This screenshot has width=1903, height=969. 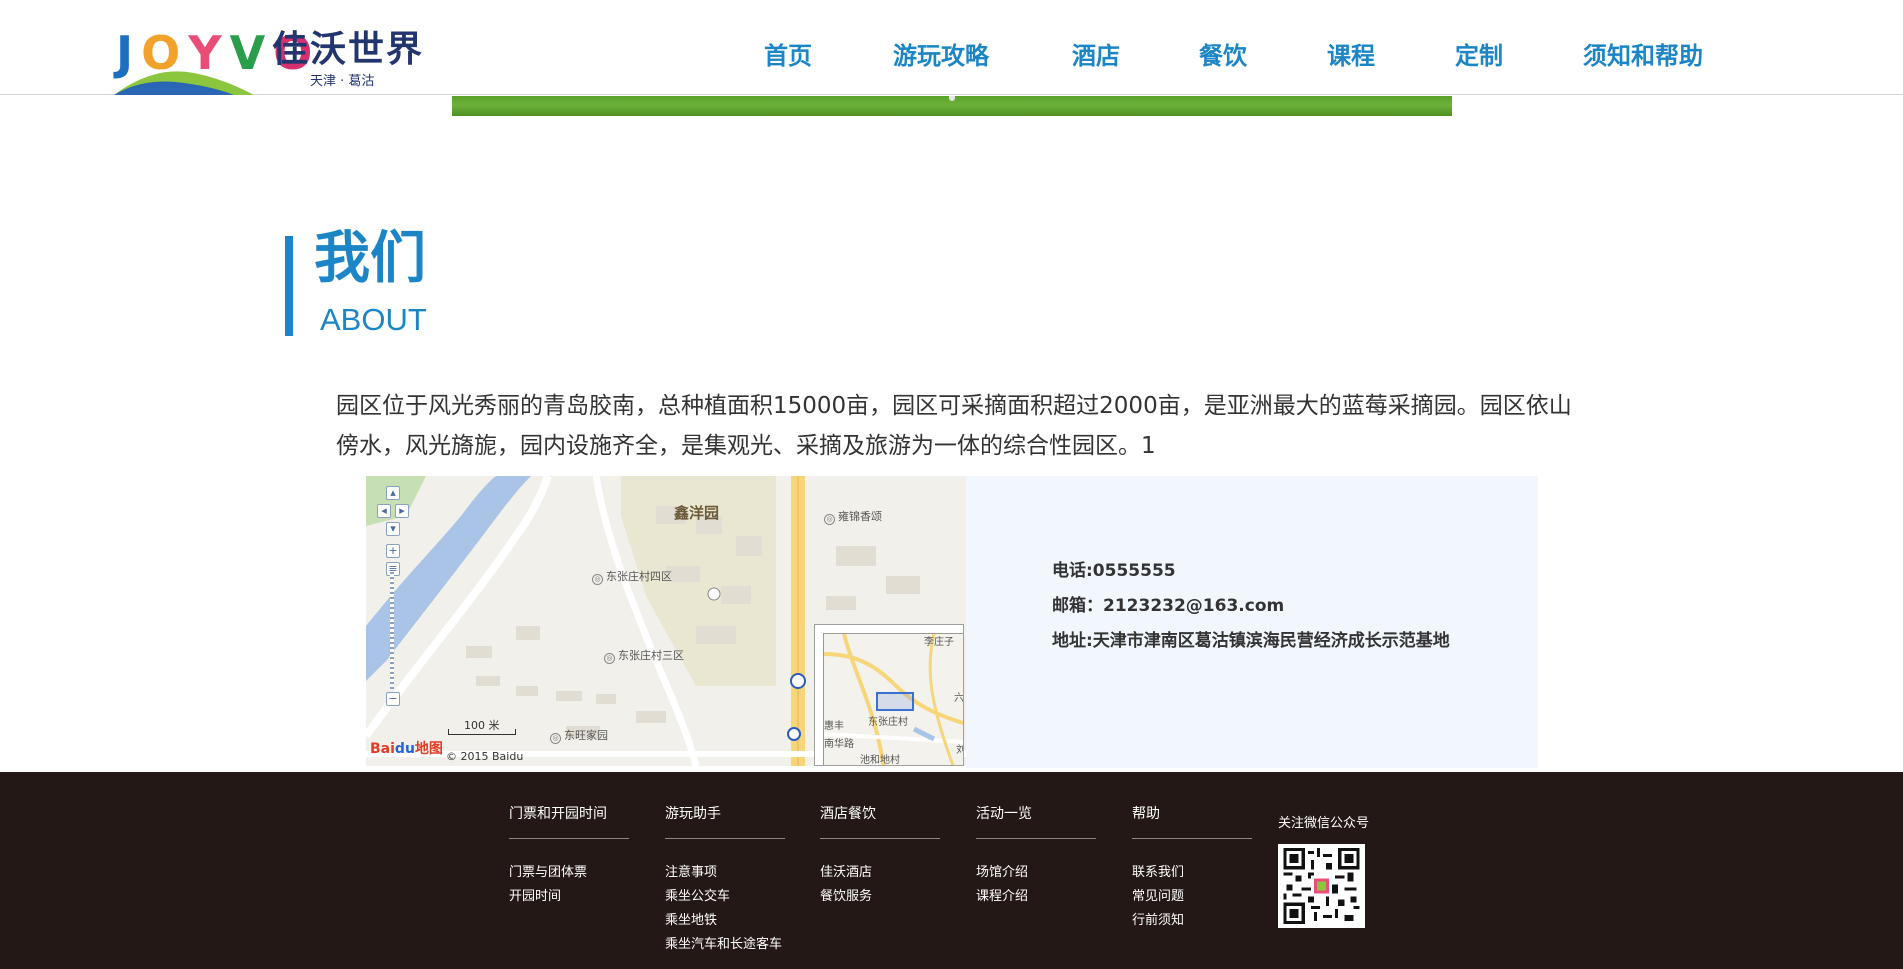 I want to click on nav-home: 首页, so click(x=788, y=56).